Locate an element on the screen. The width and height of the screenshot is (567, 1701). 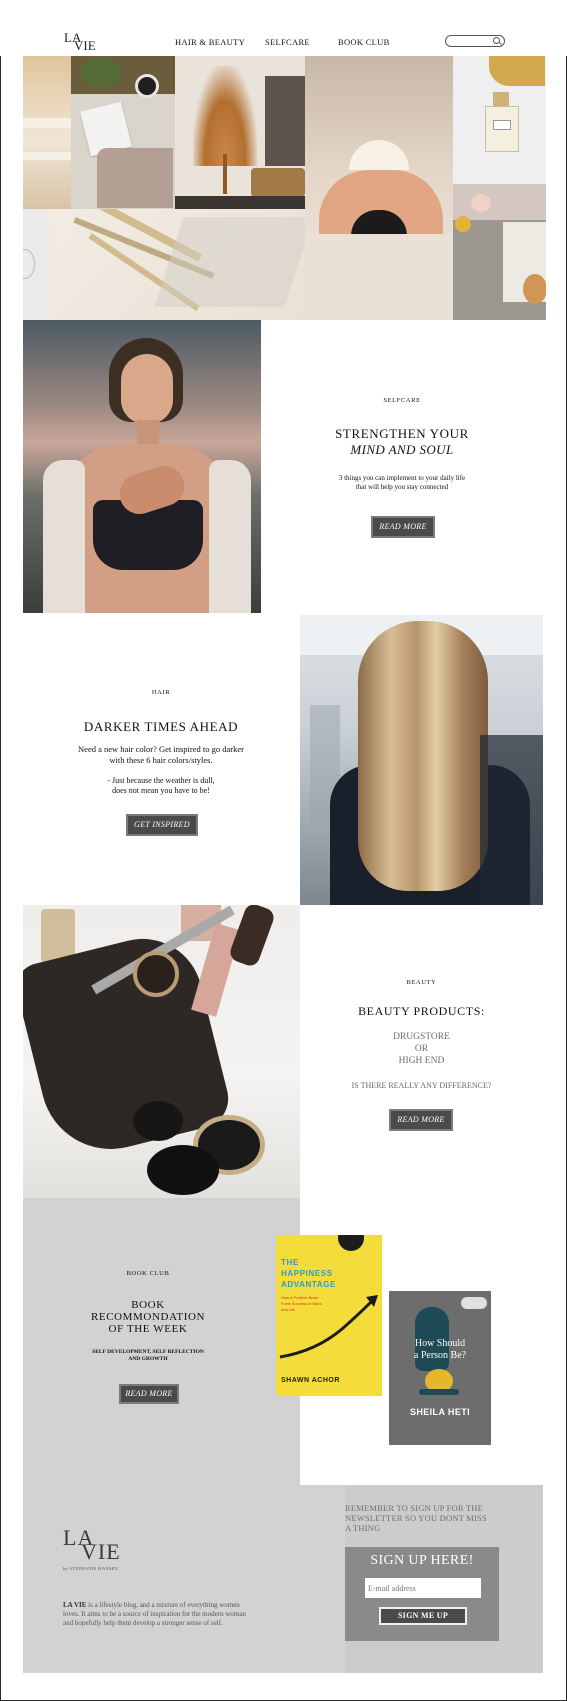
nav-hair-beauty: HAIR & BEAUTY is located at coordinates (210, 42).